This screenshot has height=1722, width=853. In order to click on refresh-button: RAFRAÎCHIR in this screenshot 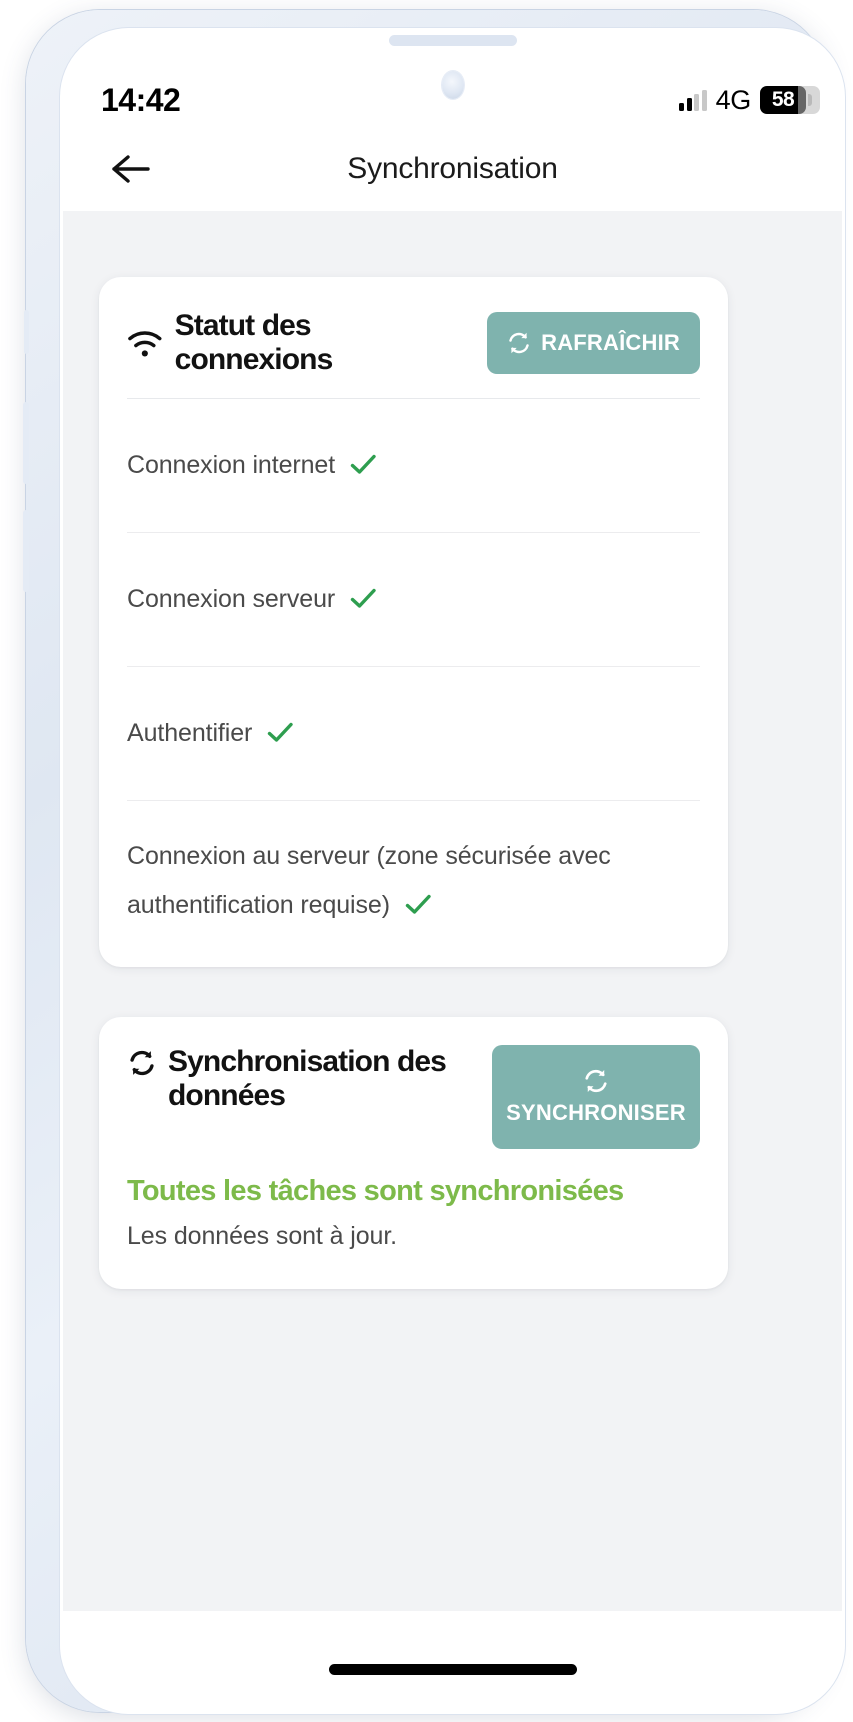, I will do `click(593, 342)`.